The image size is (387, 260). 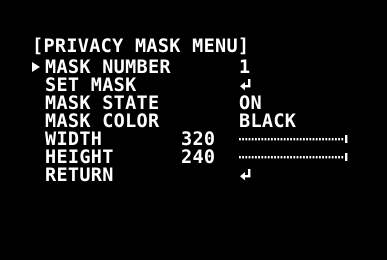 I want to click on width-level-bar, so click(x=294, y=139).